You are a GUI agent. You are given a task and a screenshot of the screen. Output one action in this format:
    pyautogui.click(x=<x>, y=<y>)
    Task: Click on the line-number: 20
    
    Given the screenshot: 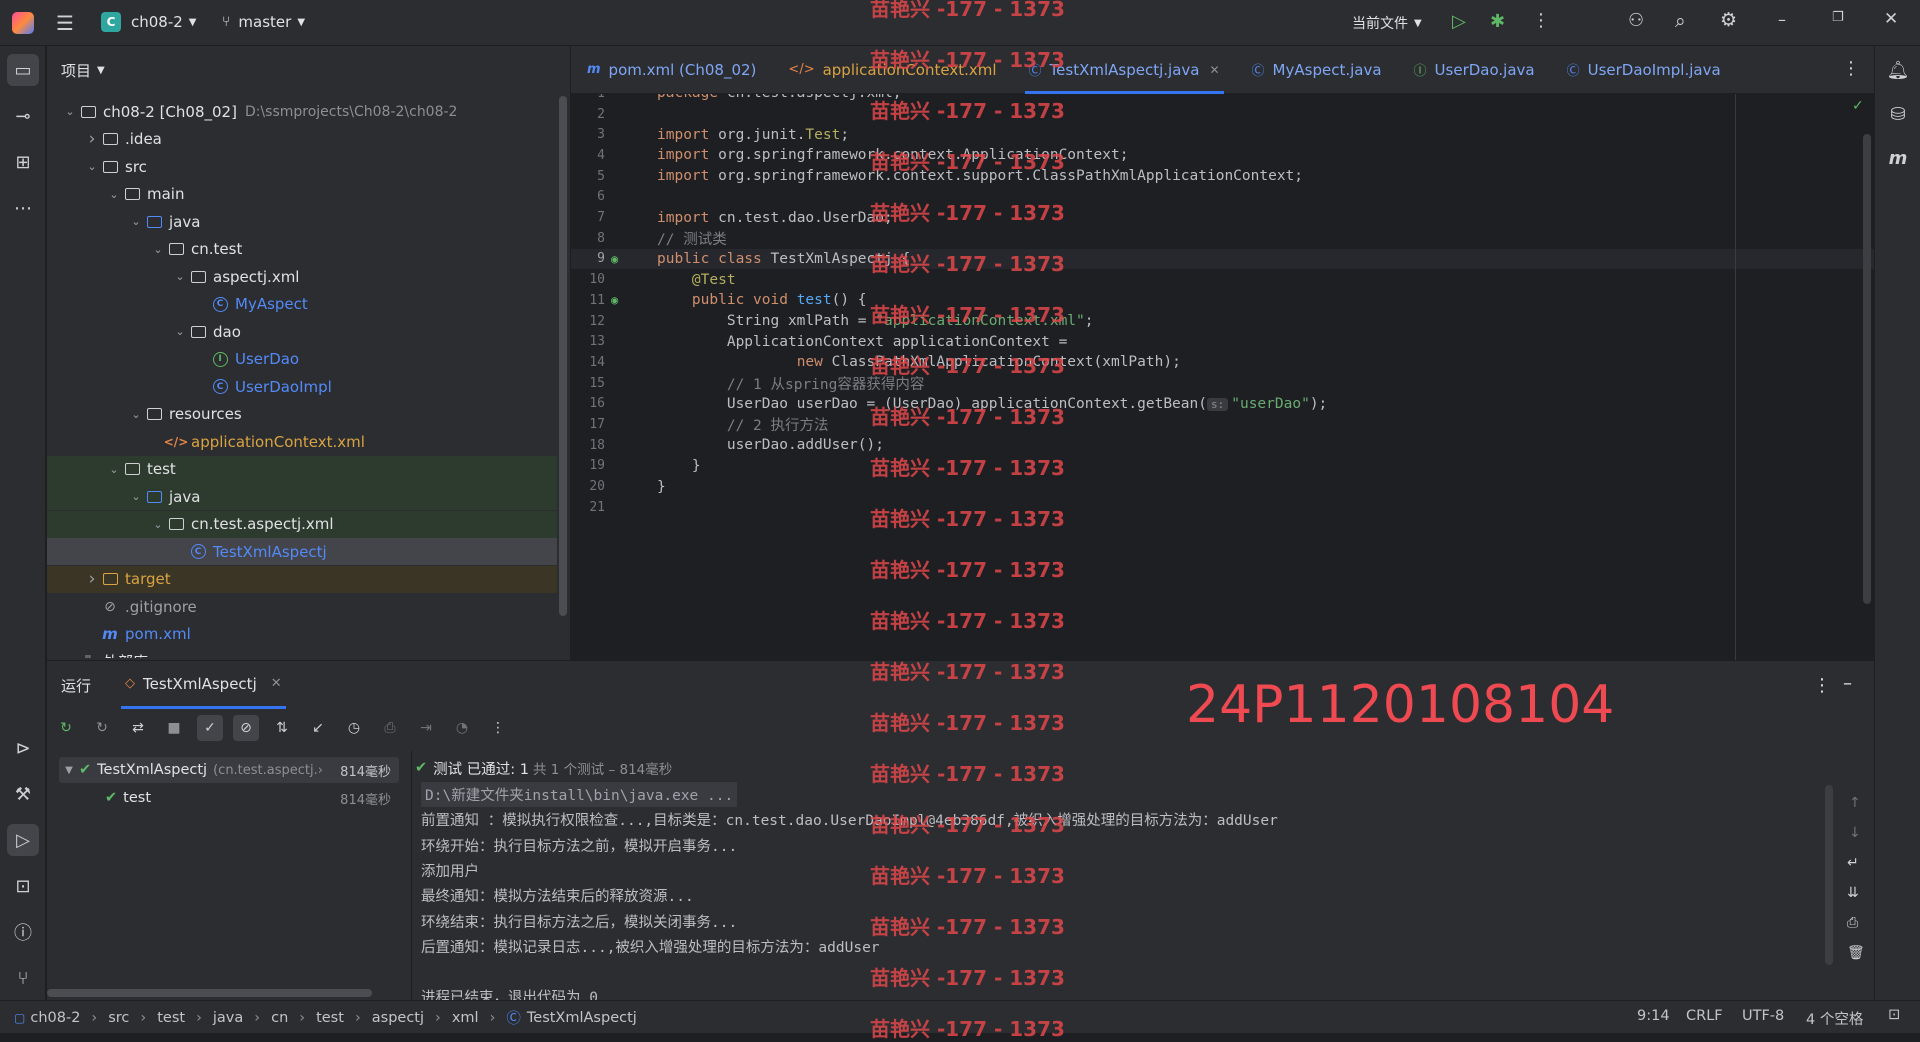 What is the action you would take?
    pyautogui.click(x=588, y=486)
    